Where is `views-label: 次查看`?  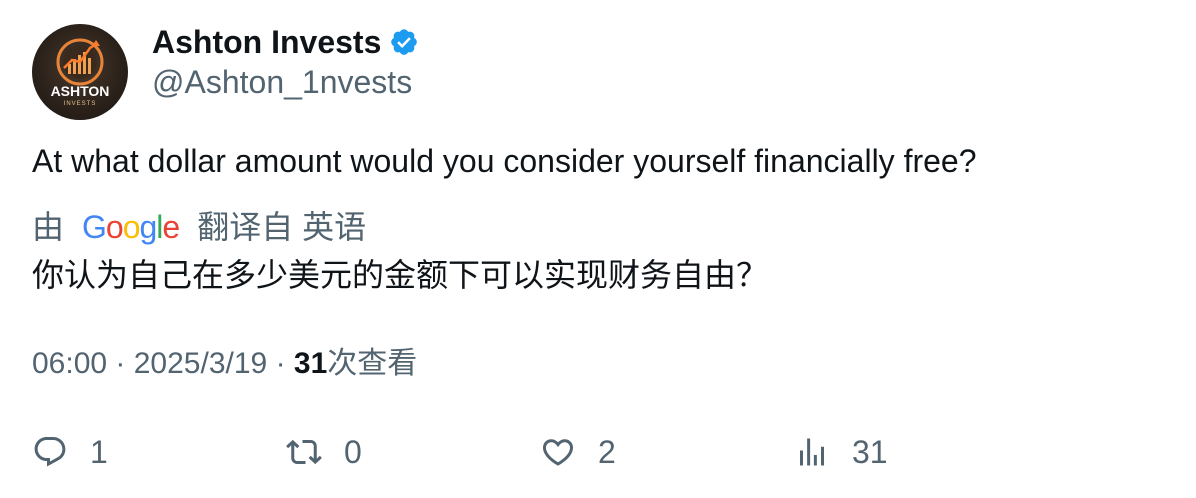 views-label: 次查看 is located at coordinates (372, 363).